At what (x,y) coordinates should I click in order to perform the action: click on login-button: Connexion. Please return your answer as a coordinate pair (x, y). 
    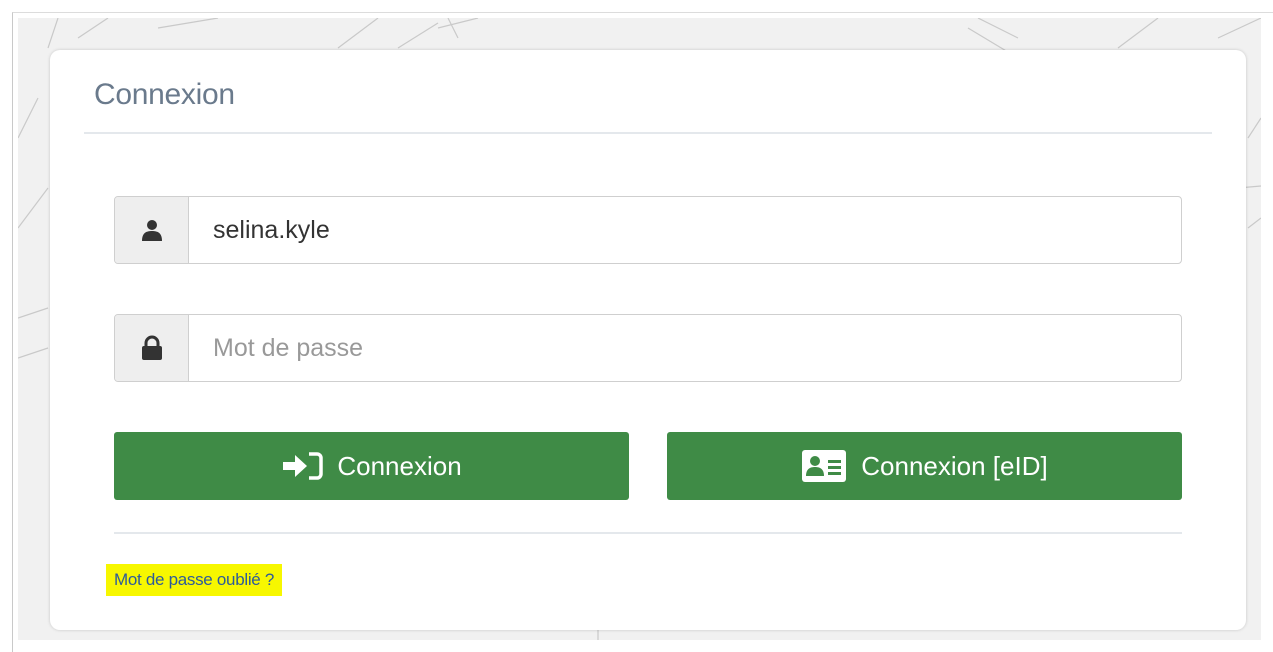
    Looking at the image, I should click on (371, 466).